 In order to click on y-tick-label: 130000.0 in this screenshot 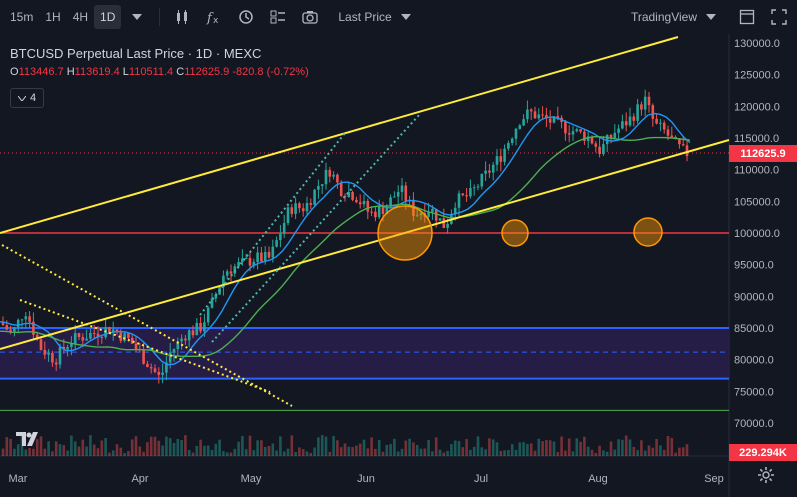, I will do `click(757, 44)`.